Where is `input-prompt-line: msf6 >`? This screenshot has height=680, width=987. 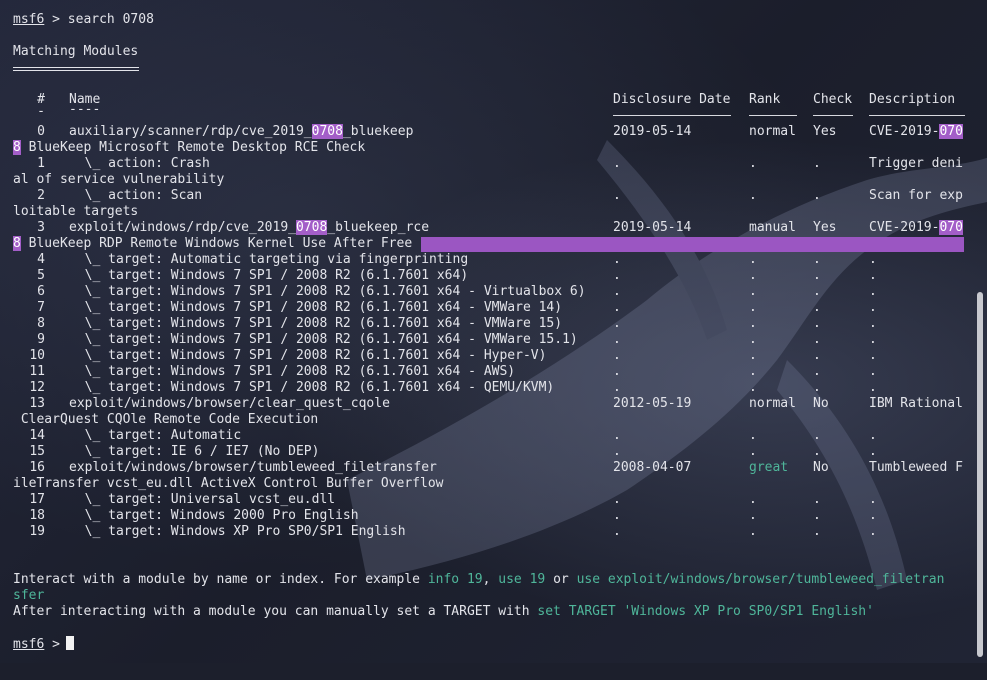 input-prompt-line: msf6 > is located at coordinates (43, 644).